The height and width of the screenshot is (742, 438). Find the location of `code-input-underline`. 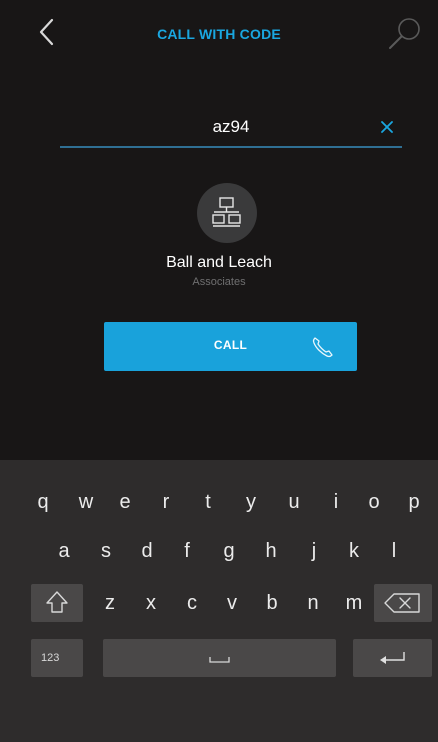

code-input-underline is located at coordinates (231, 147).